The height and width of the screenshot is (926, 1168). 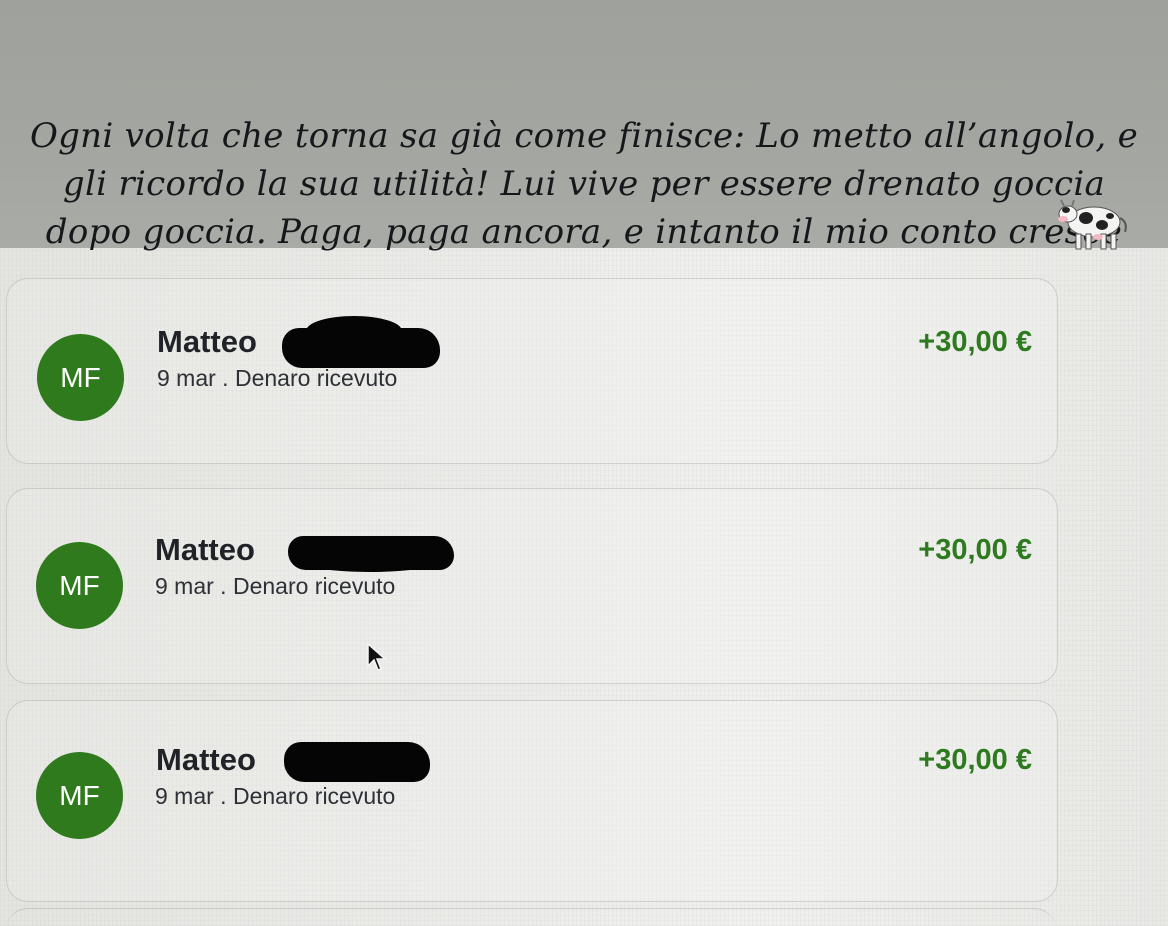 What do you see at coordinates (531, 917) in the screenshot?
I see `transaction-card-partial` at bounding box center [531, 917].